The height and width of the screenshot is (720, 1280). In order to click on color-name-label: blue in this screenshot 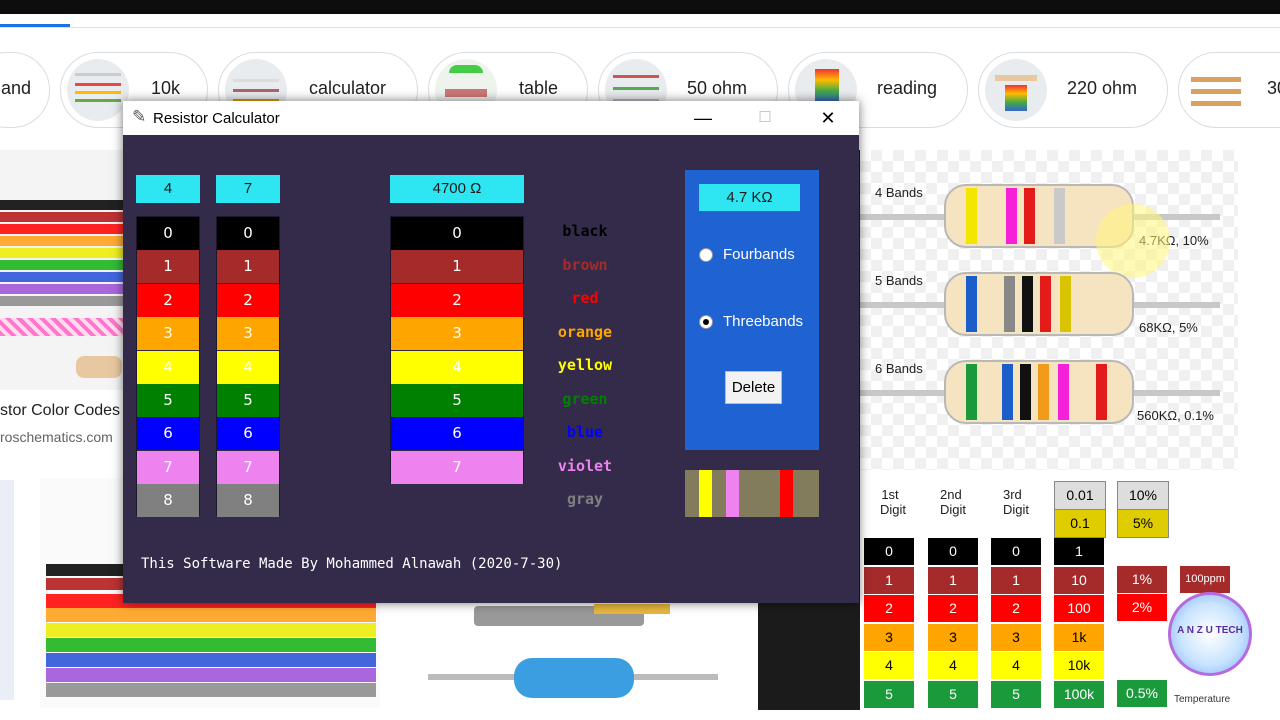, I will do `click(585, 432)`.